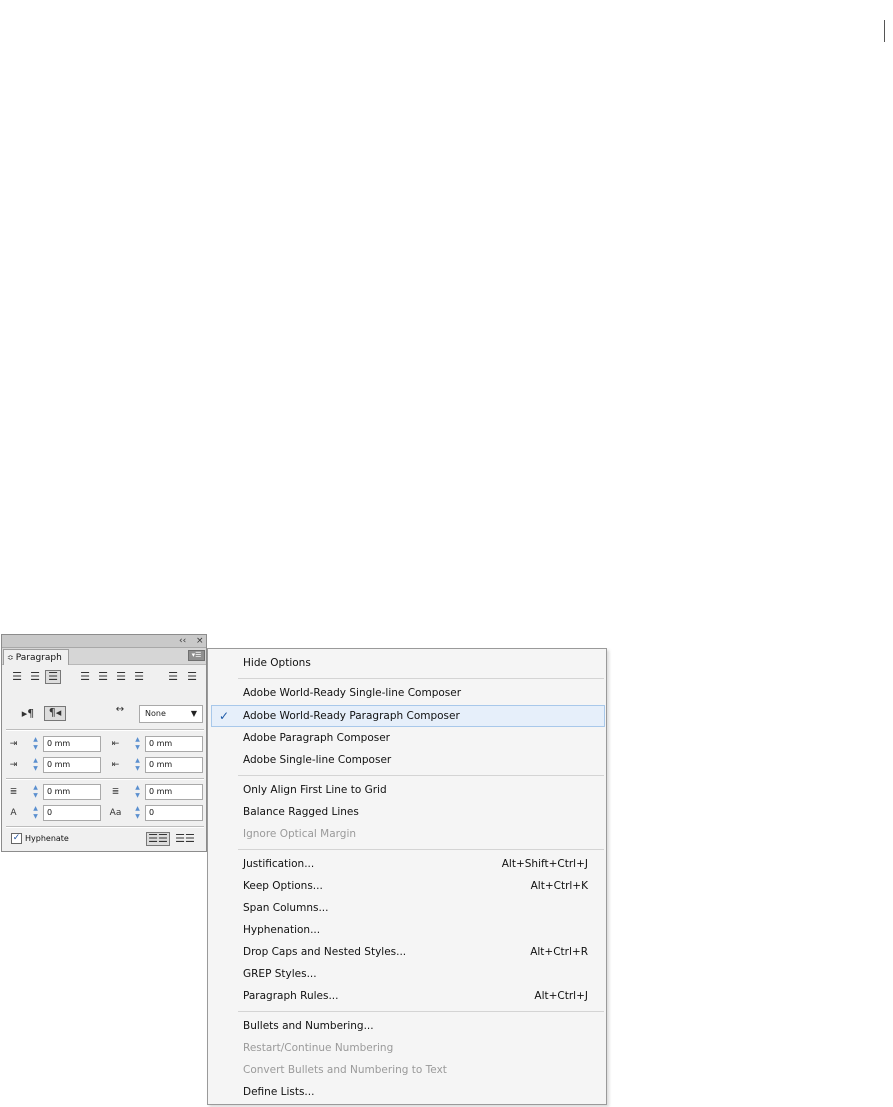 The image size is (893, 1107). Describe the element at coordinates (47, 838) in the screenshot. I see `hyphenate-label: Hyphenate` at that location.